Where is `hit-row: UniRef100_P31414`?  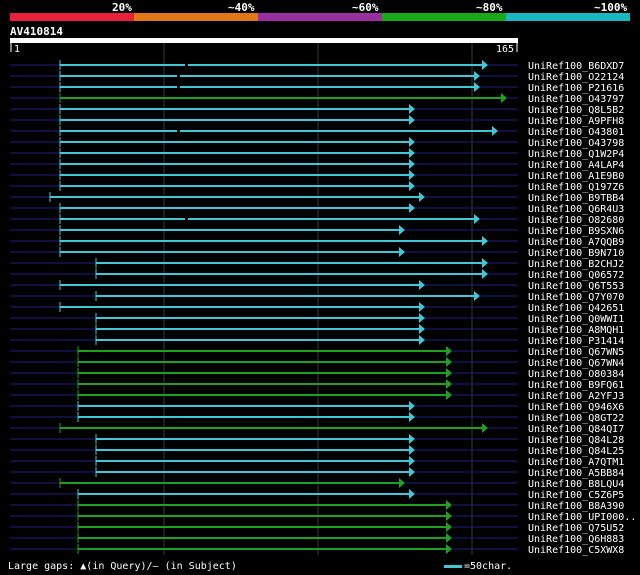 hit-row: UniRef100_P31414 is located at coordinates (317, 341).